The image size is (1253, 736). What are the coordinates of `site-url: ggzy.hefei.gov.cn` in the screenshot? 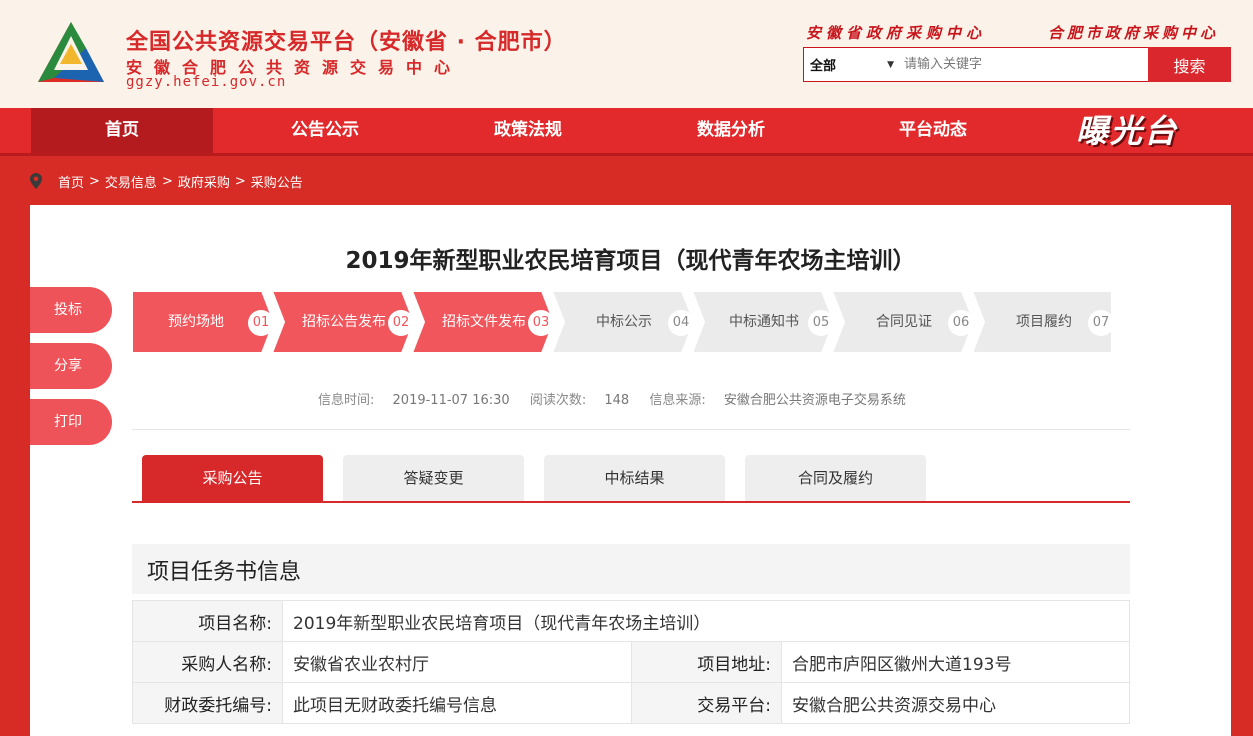 It's located at (206, 82).